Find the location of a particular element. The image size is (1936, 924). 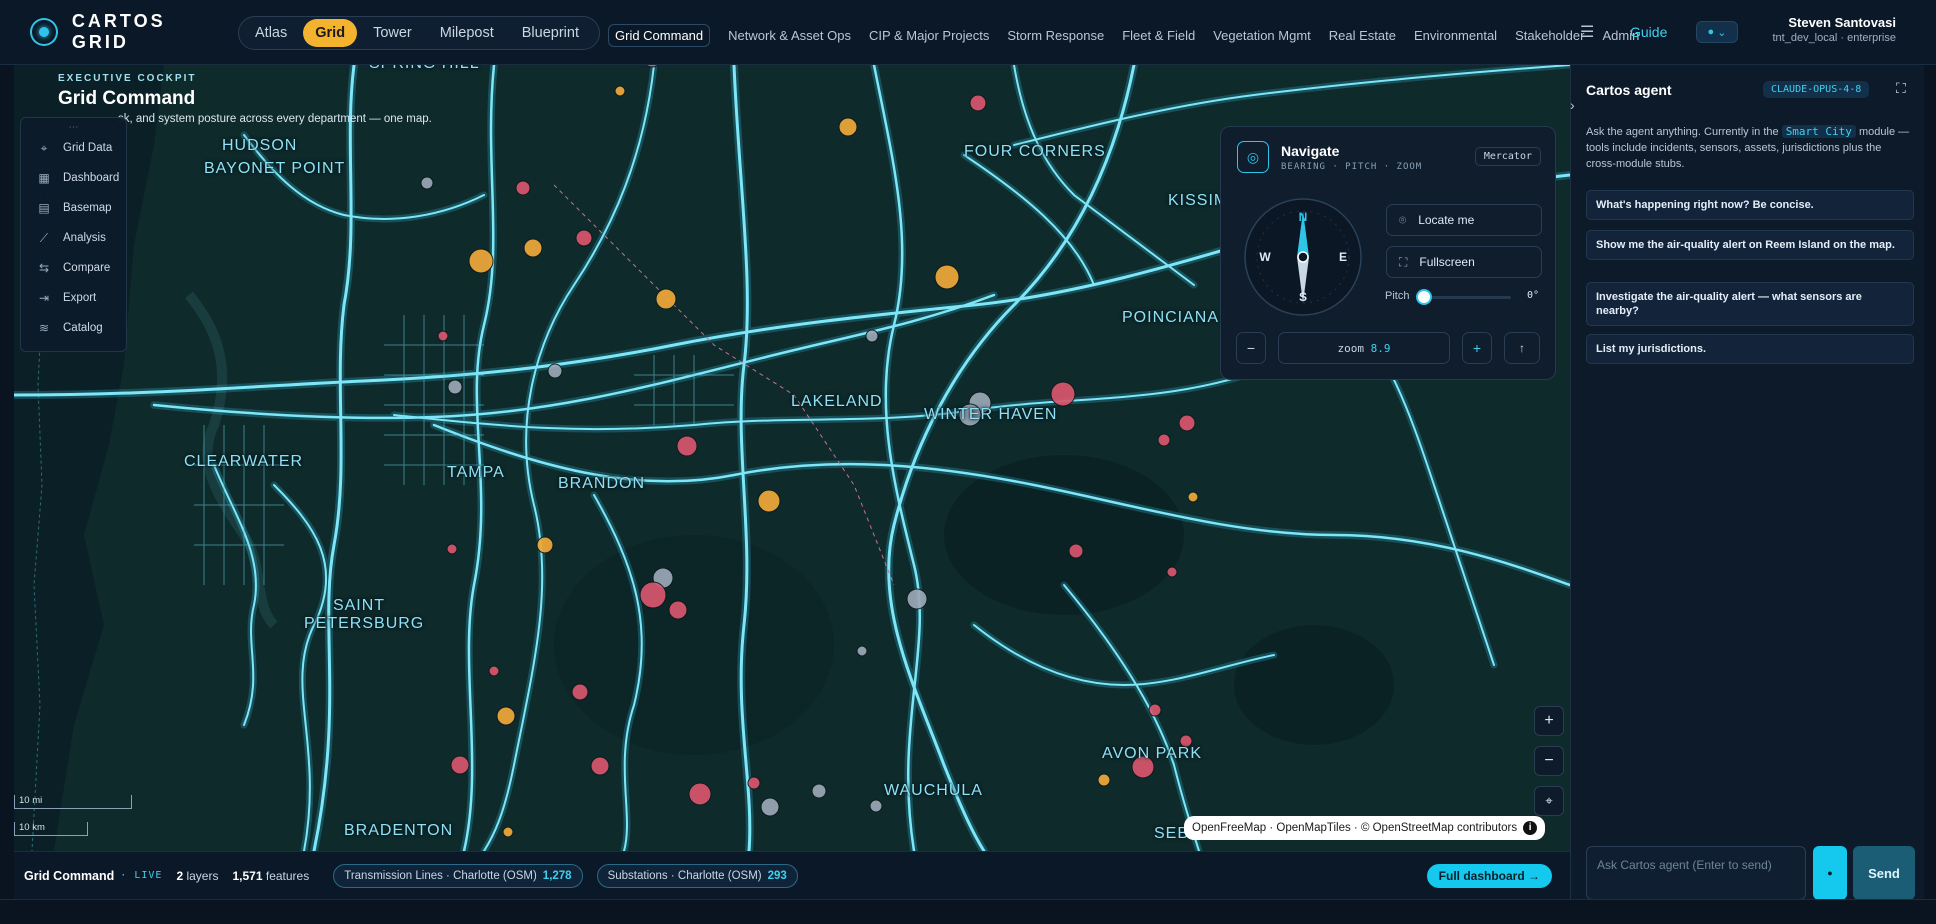

reset-north-button: ↑ is located at coordinates (1522, 348).